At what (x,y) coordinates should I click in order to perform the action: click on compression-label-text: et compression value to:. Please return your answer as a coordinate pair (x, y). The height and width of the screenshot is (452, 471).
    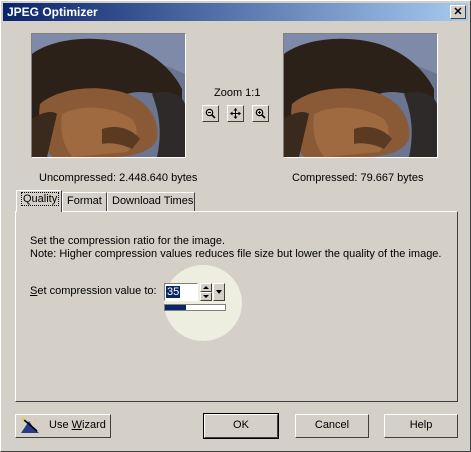
    Looking at the image, I should click on (97, 291).